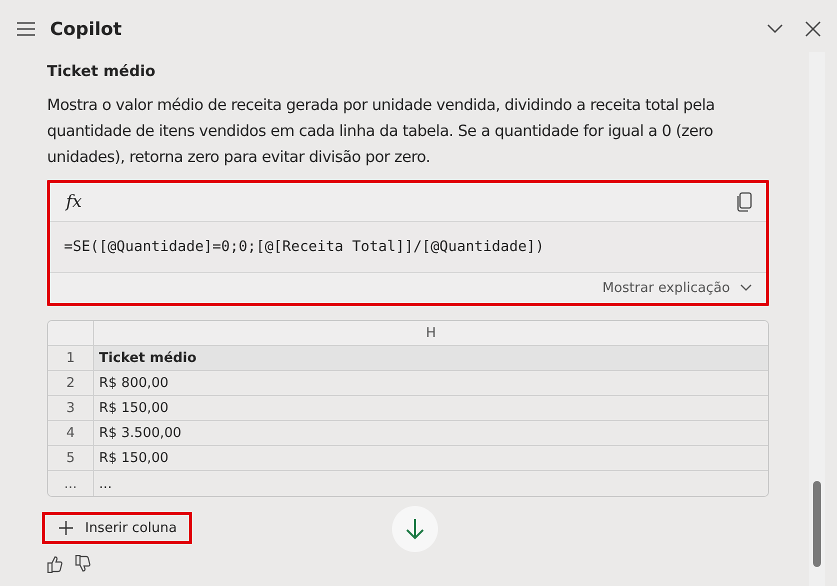 The width and height of the screenshot is (837, 586). I want to click on panel-title: Copilot, so click(86, 29).